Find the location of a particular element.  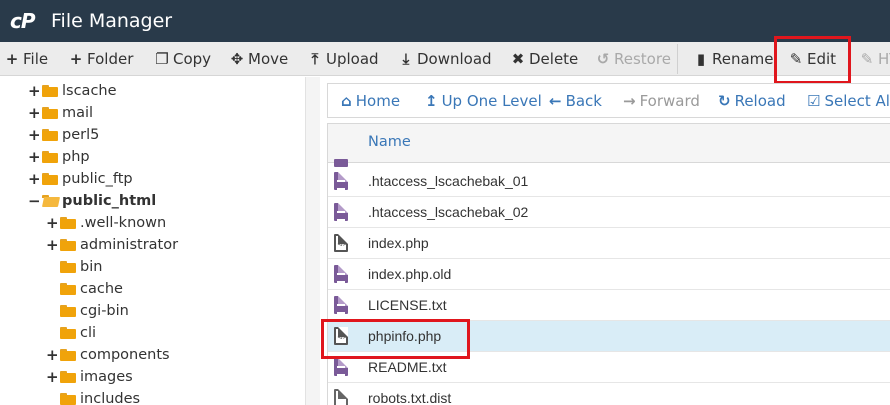

file-name: LICENSE.txt is located at coordinates (407, 305).